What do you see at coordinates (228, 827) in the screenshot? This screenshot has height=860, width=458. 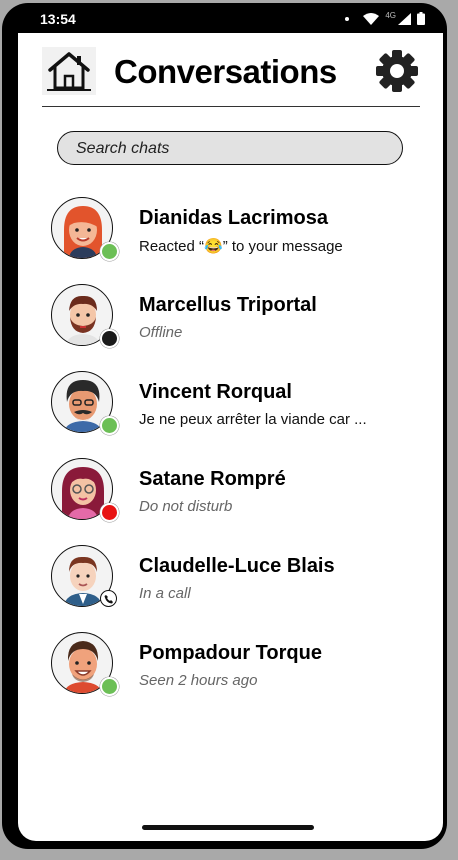 I see `home-indicator-bar` at bounding box center [228, 827].